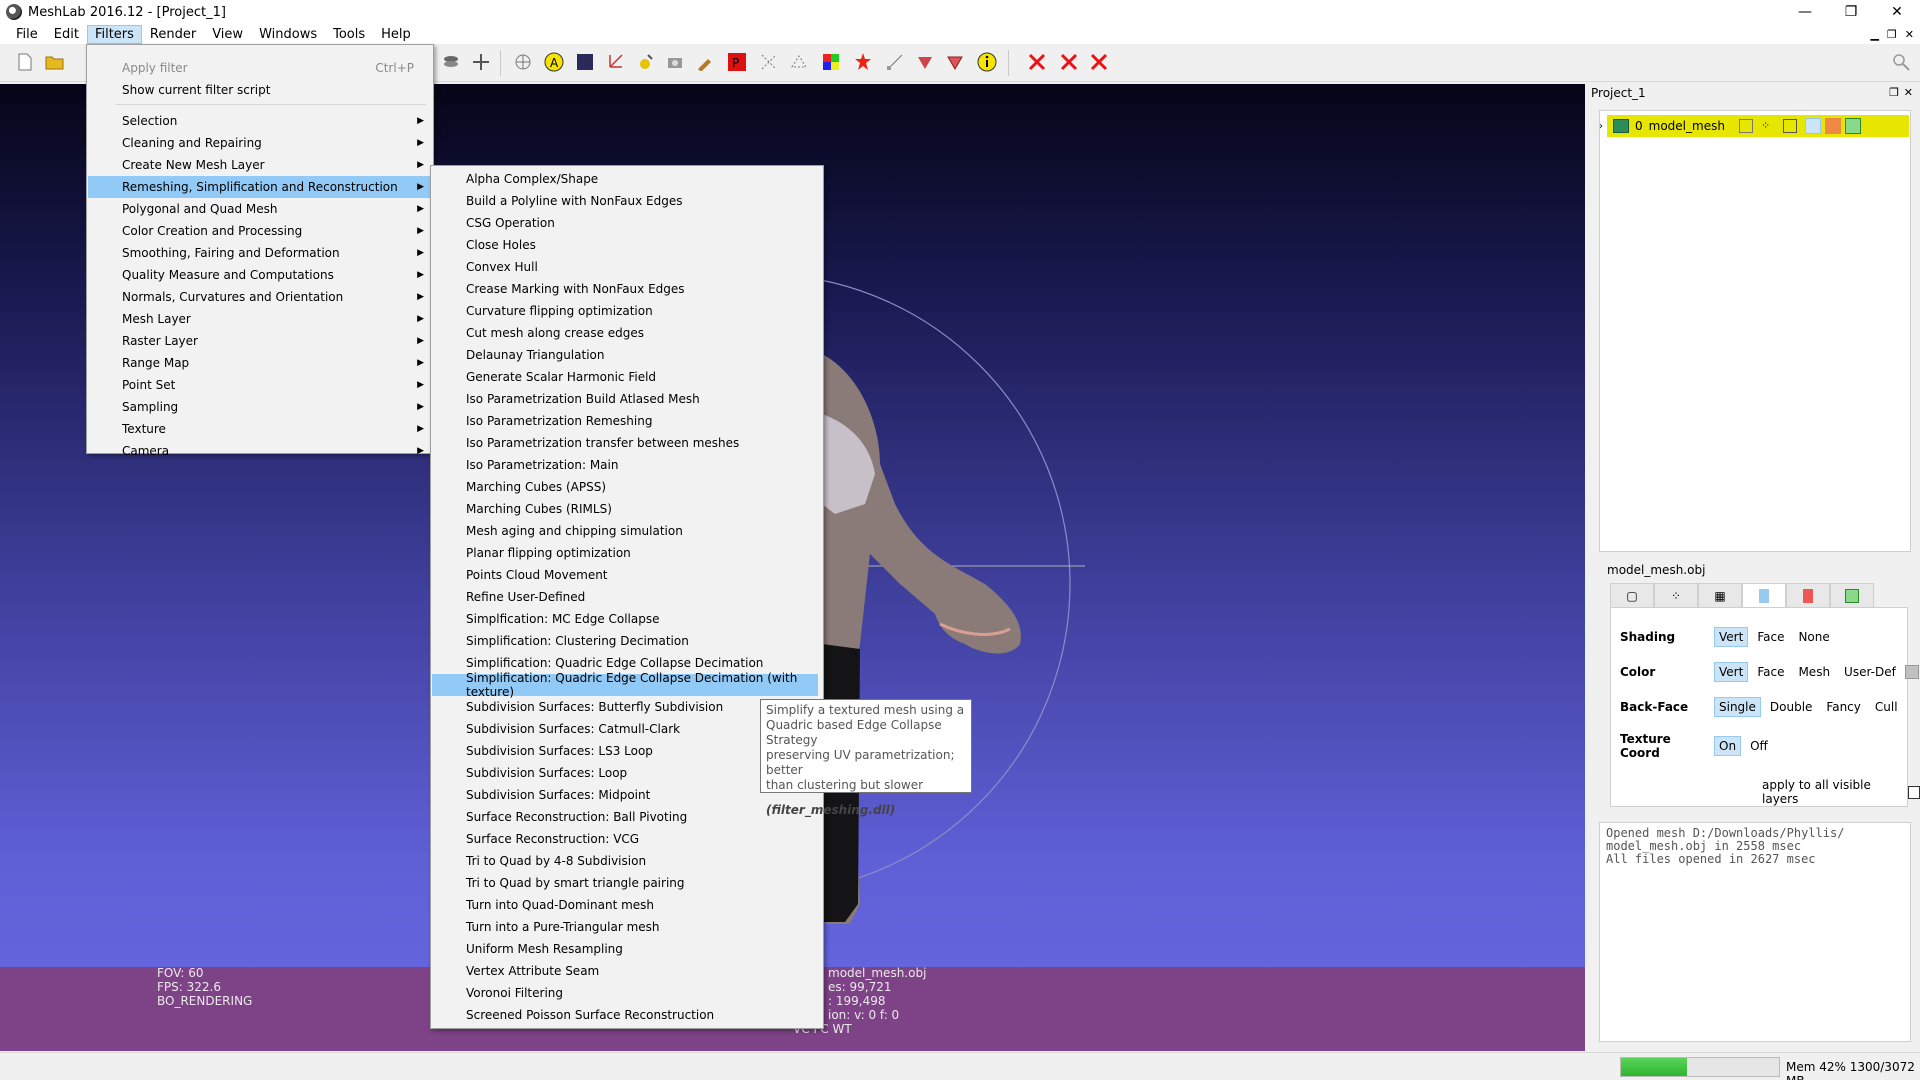 The width and height of the screenshot is (1920, 1080). Describe the element at coordinates (625, 377) in the screenshot. I see `remesh-item-generate-scalar-harmonic-field: Generate Scalar Harmonic Field` at that location.